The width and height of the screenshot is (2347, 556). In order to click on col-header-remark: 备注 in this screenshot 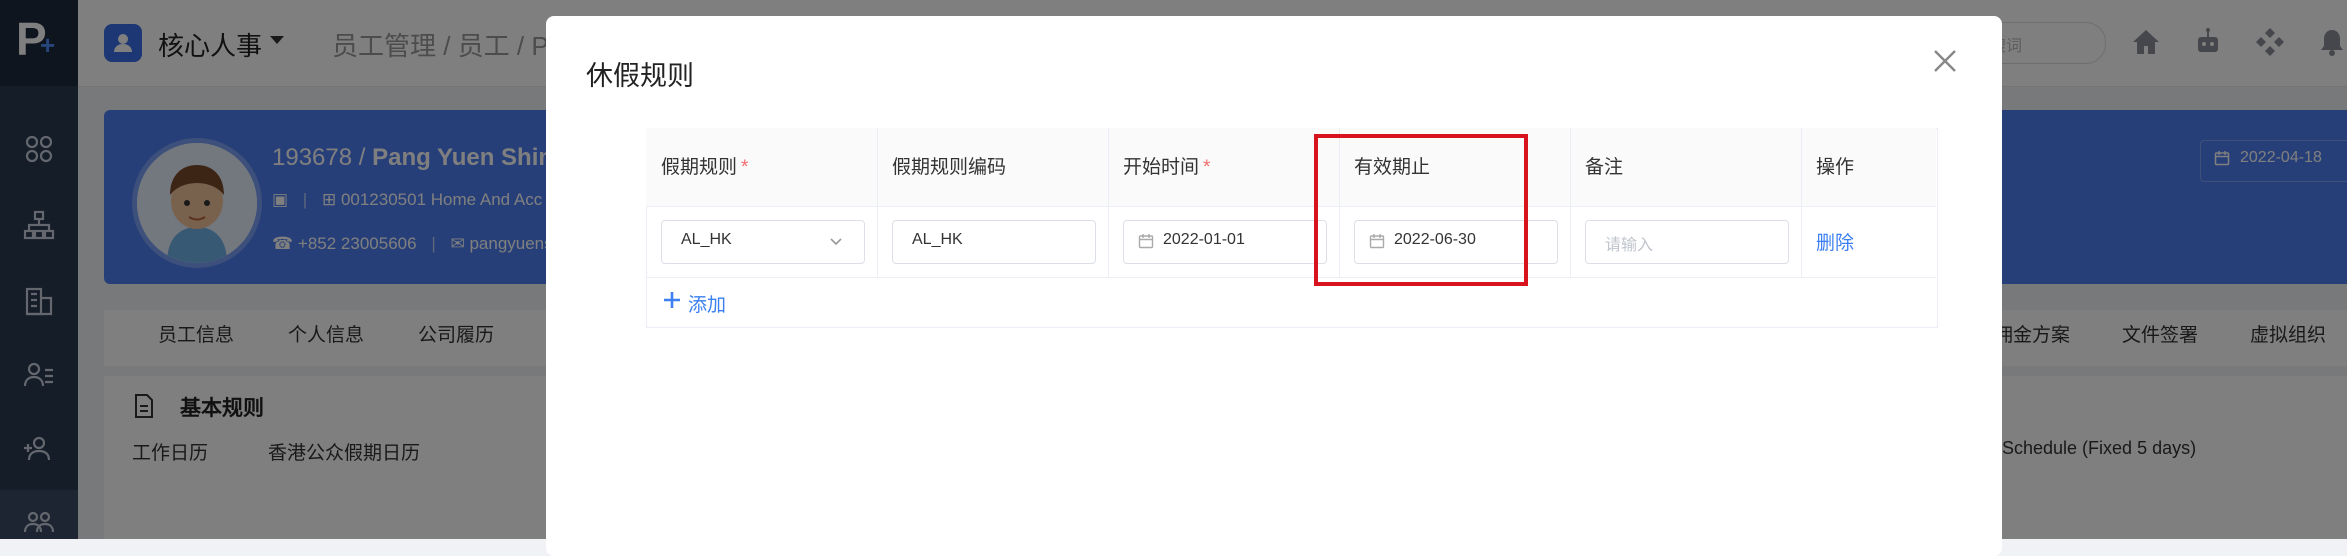, I will do `click(1604, 167)`.